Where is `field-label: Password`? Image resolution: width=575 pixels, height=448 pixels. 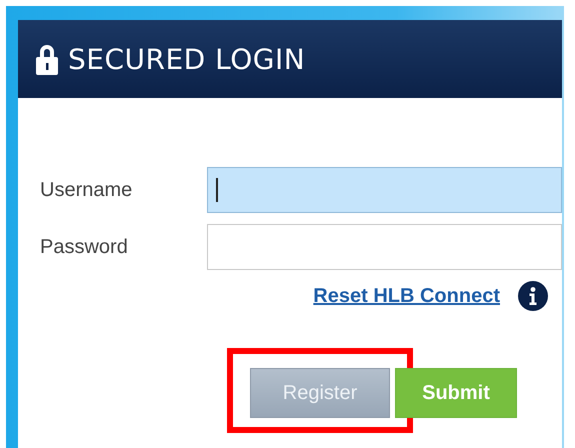
field-label: Password is located at coordinates (84, 247).